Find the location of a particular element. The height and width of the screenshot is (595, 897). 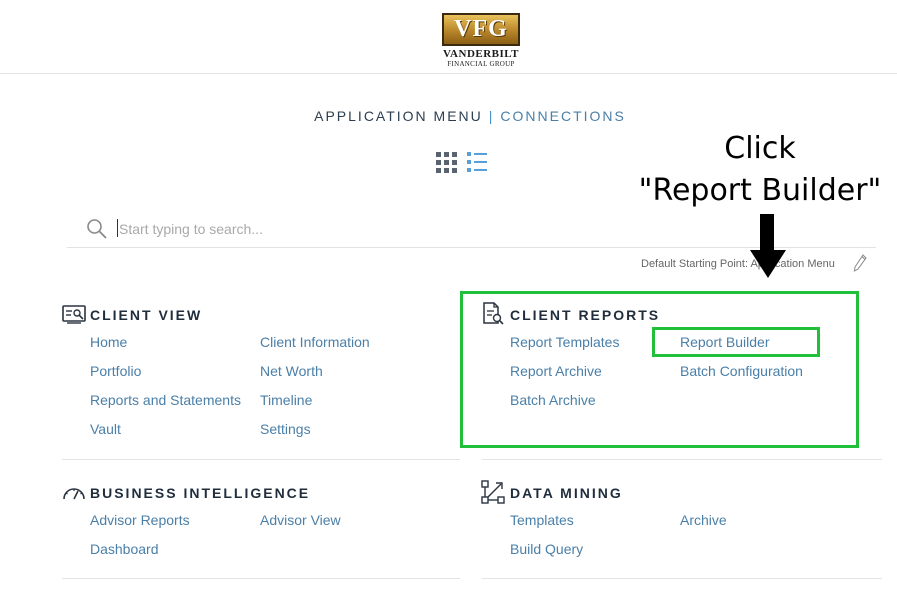

vfg-logo: VFG VANDERBILT FINANCIAL GROUP is located at coordinates (481, 41).